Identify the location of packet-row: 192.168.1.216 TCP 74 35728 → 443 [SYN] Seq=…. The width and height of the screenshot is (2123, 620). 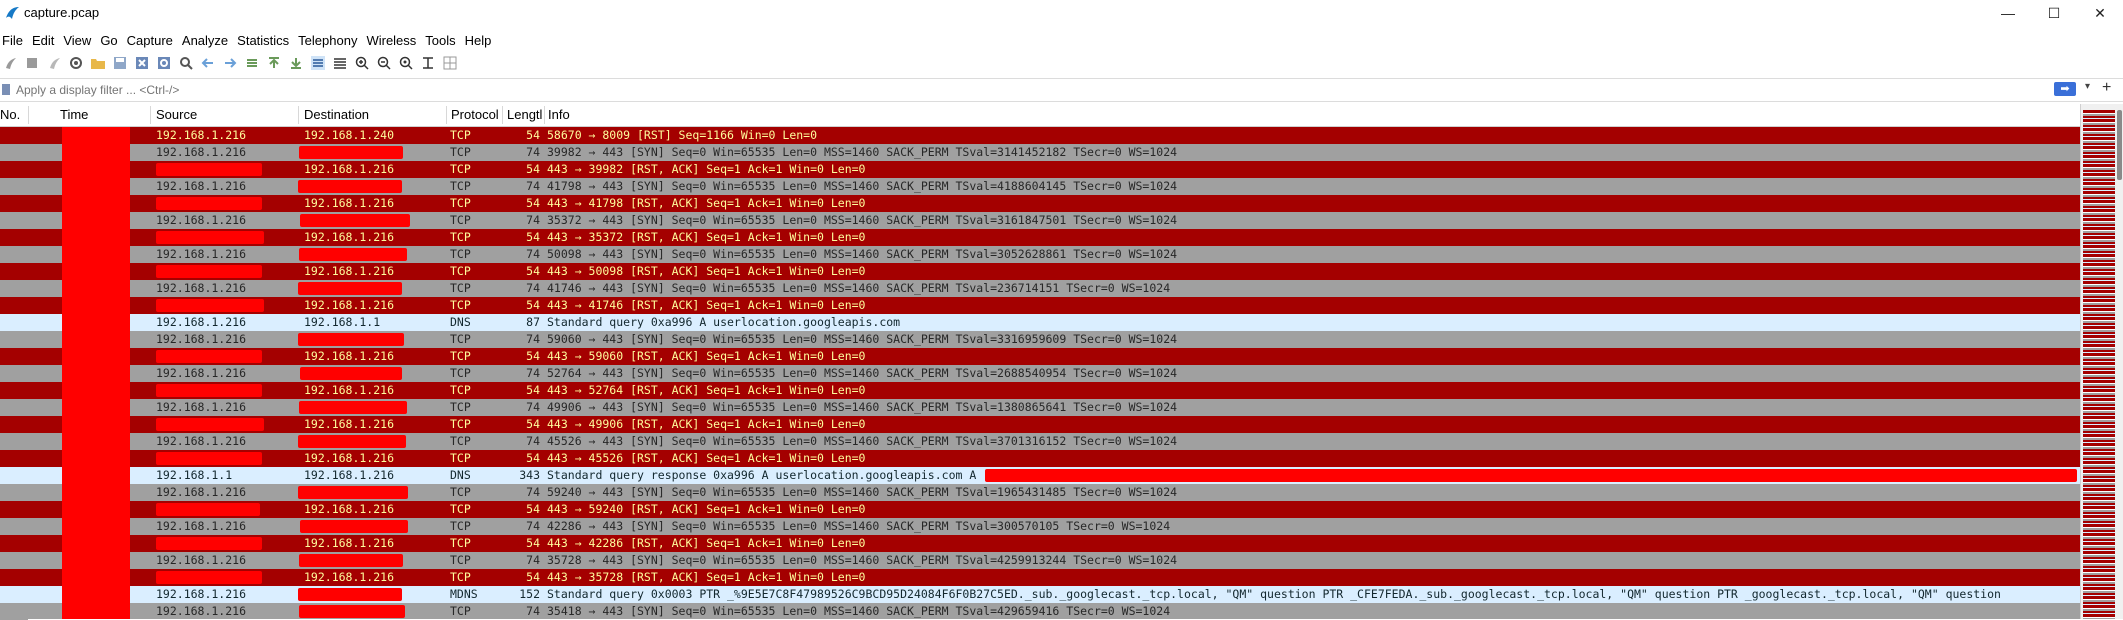
(1040, 560).